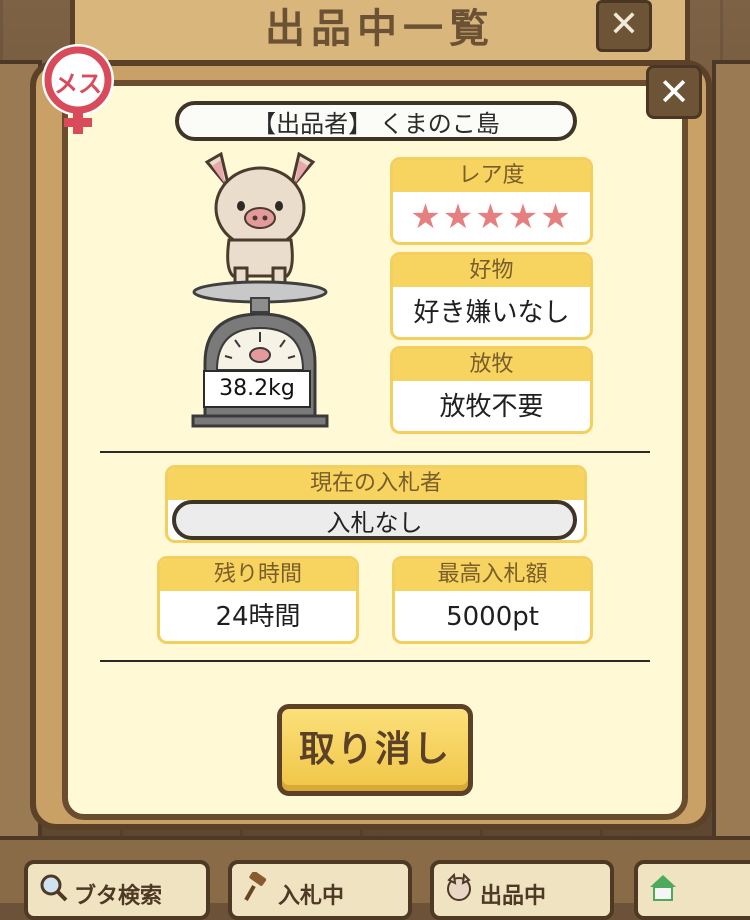 The image size is (750, 920). Describe the element at coordinates (731, 454) in the screenshot. I see `background-beam-right` at that location.